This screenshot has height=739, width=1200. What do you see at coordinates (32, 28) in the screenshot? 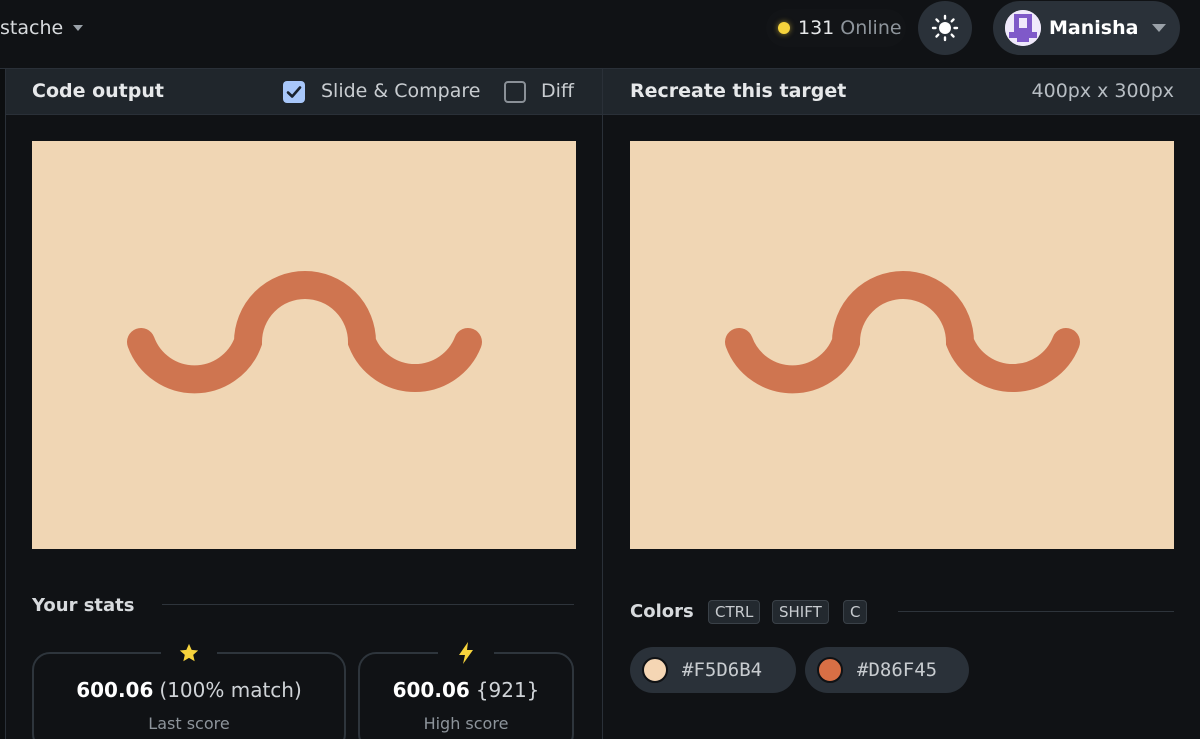
I see `challenge-name: stache` at bounding box center [32, 28].